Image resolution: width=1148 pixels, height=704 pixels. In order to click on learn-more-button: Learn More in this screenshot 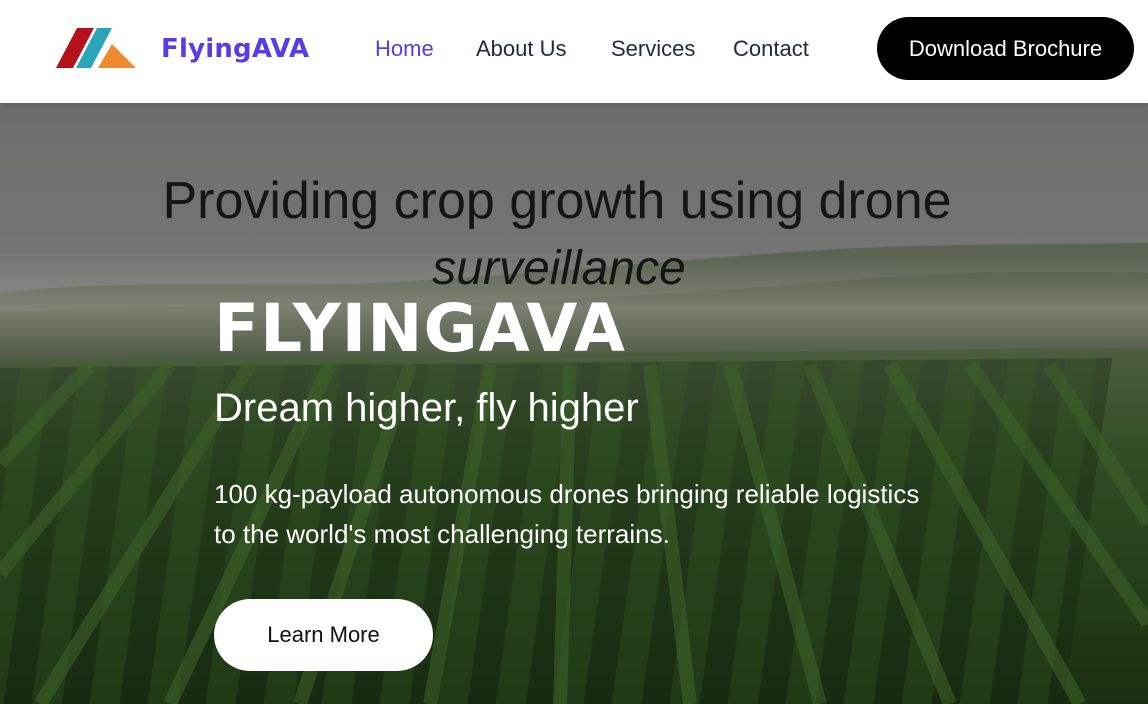, I will do `click(323, 635)`.